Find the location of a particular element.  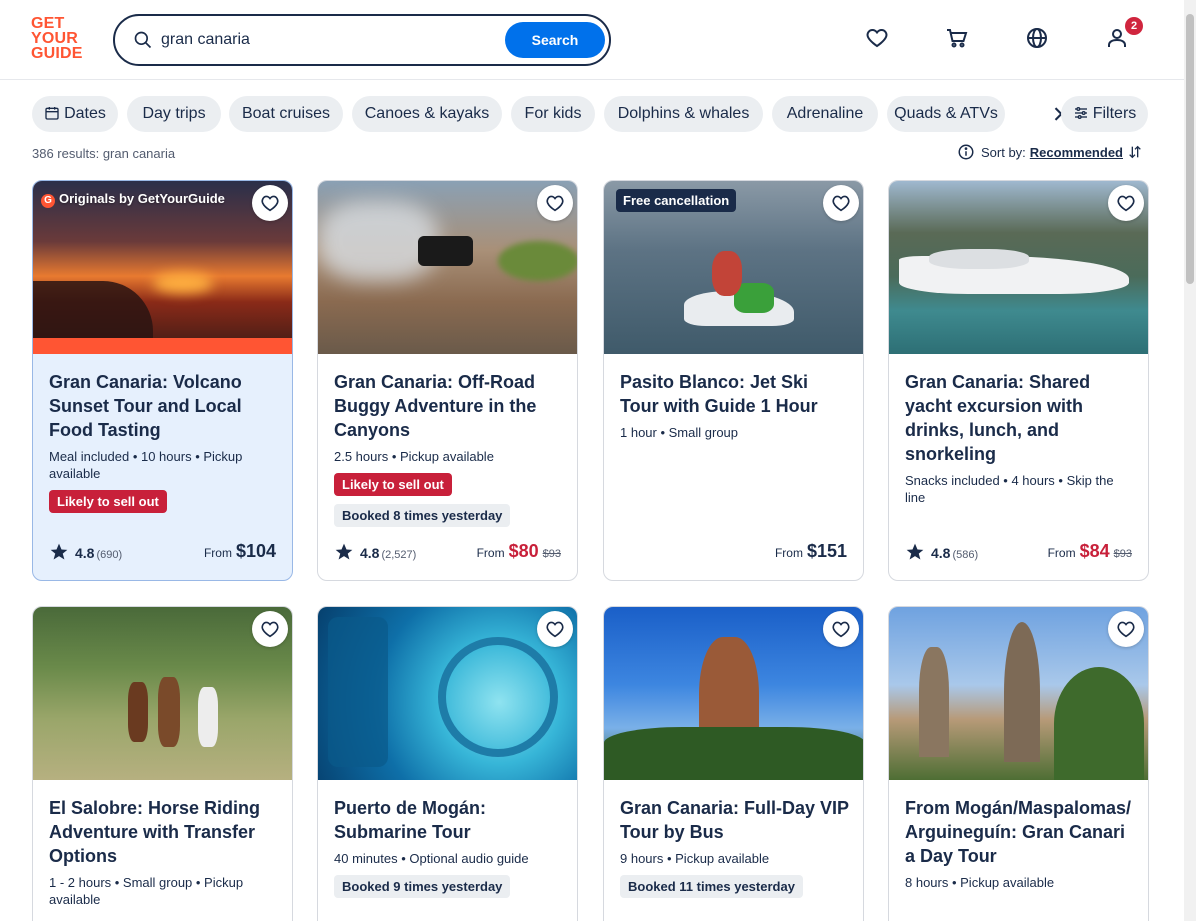

chip-day-trips: Day trips is located at coordinates (174, 114).